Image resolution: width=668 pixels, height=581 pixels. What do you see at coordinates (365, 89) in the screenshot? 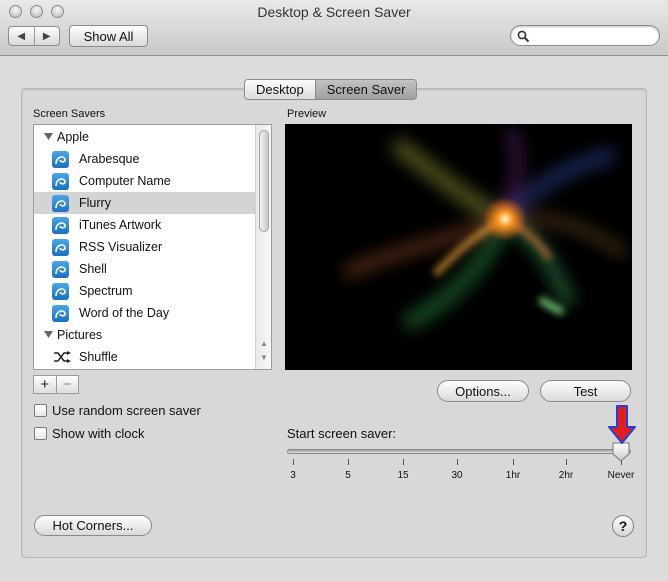
I see `tab-screen-saver: Screen Saver` at bounding box center [365, 89].